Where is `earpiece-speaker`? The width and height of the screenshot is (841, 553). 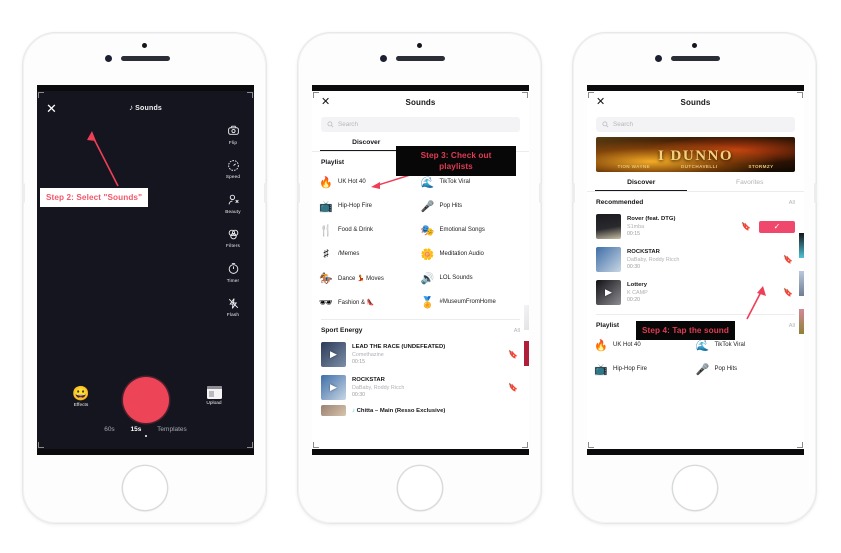
earpiece-speaker is located at coordinates (695, 58).